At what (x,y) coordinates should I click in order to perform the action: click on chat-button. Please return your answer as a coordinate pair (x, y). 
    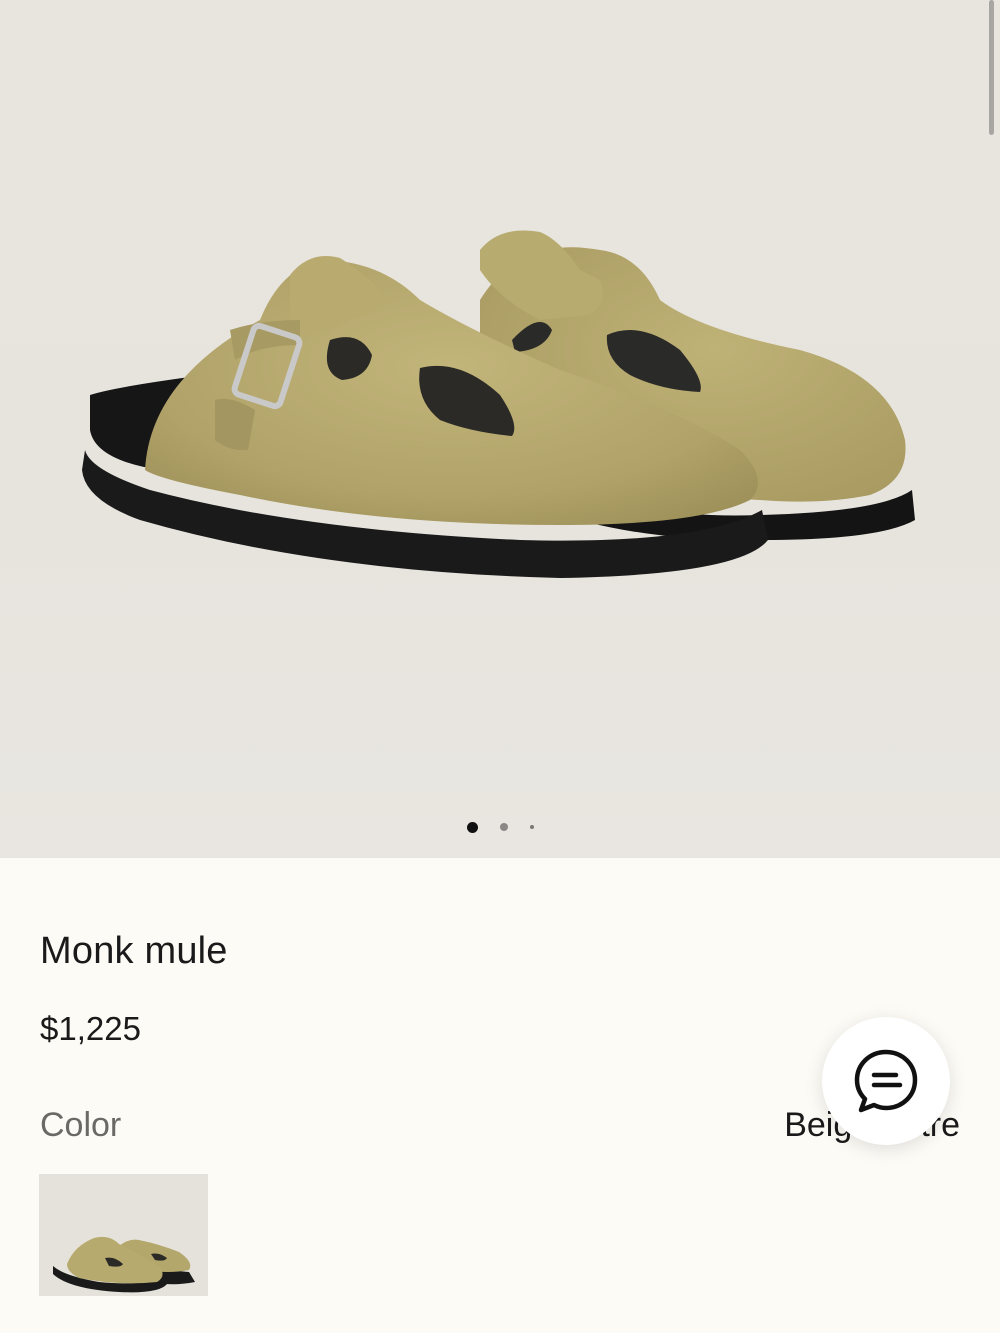
    Looking at the image, I should click on (886, 1081).